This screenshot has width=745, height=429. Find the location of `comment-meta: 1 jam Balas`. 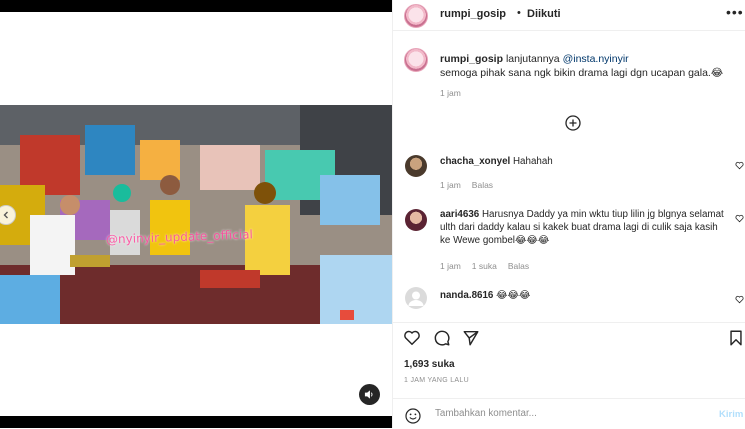

comment-meta: 1 jam Balas is located at coordinates (472, 185).